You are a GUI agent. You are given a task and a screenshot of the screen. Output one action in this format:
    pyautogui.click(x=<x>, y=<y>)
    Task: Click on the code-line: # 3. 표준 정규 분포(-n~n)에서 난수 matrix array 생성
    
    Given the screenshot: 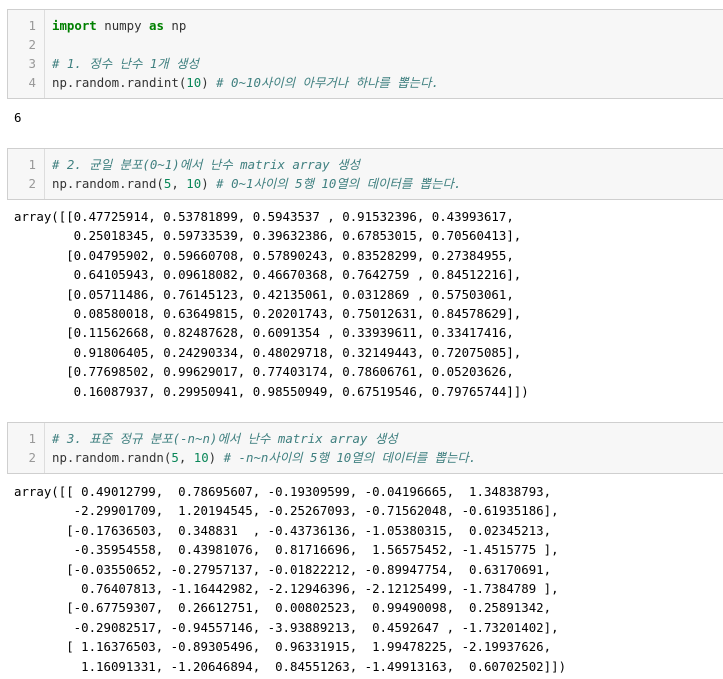 What is the action you would take?
    pyautogui.click(x=385, y=438)
    